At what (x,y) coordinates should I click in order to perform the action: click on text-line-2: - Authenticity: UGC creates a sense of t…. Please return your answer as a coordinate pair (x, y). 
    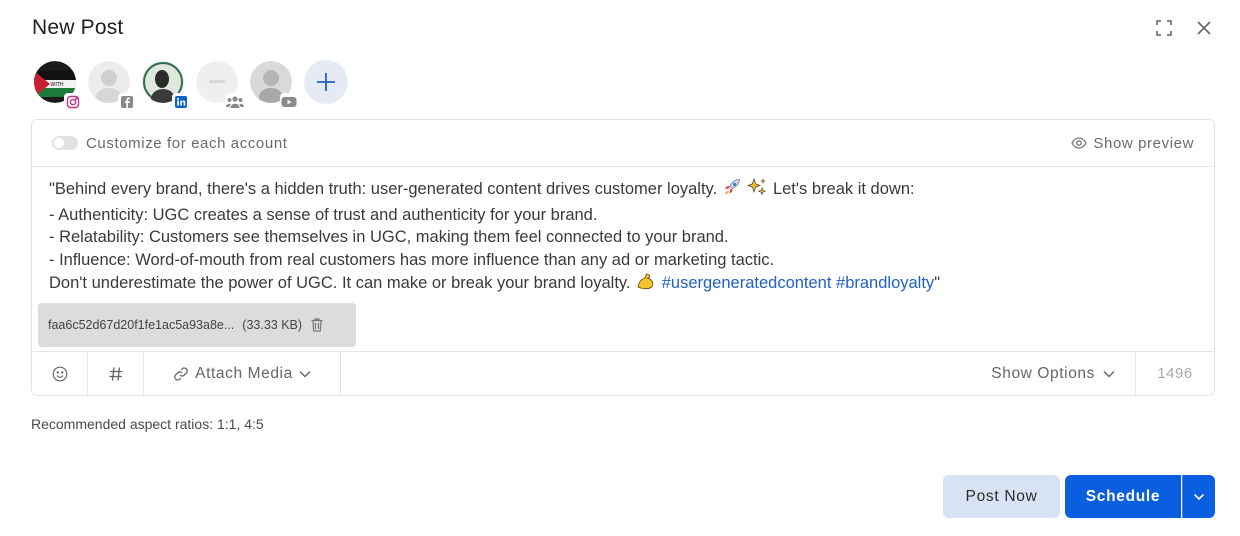
    Looking at the image, I should click on (323, 214).